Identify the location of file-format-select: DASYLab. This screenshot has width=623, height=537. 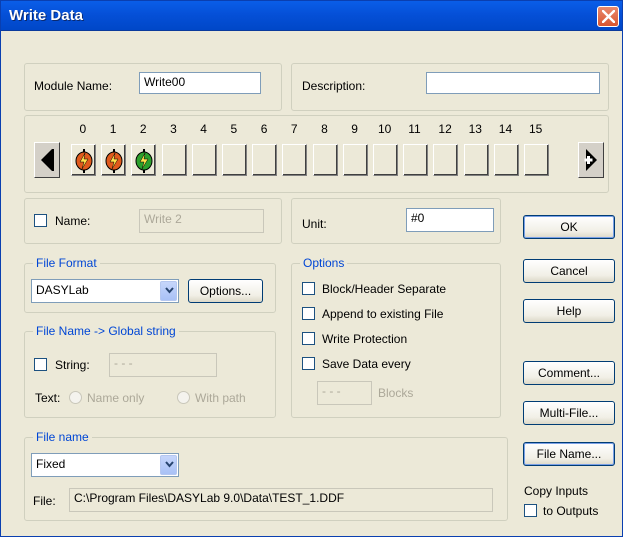
(105, 291).